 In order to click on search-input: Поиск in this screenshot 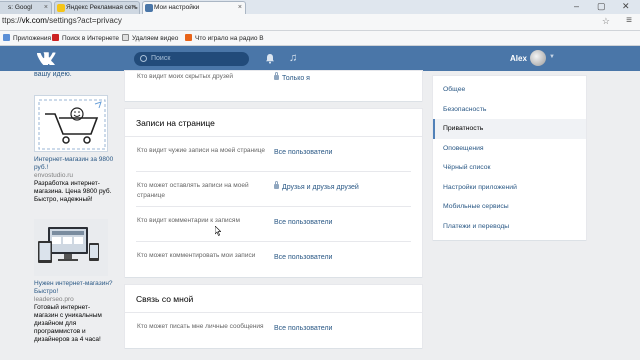, I will do `click(191, 59)`.